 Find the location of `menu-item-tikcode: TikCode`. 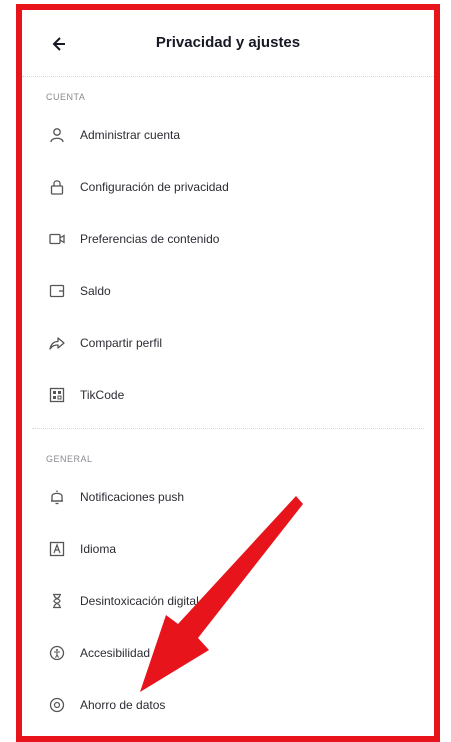

menu-item-tikcode: TikCode is located at coordinates (228, 395).